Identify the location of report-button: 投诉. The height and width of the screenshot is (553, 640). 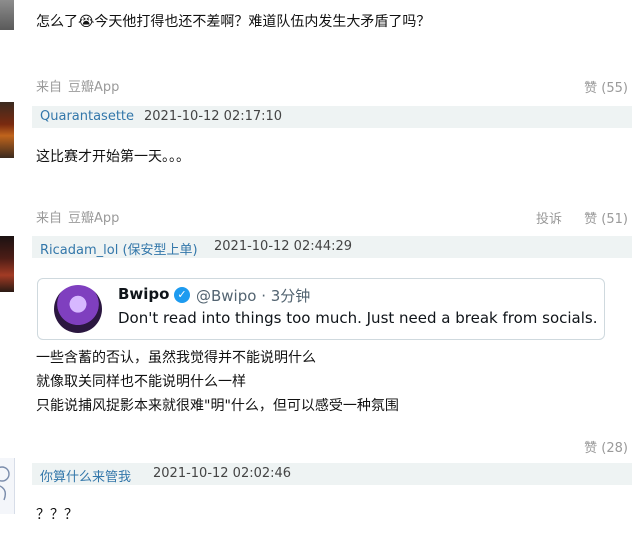
(549, 217).